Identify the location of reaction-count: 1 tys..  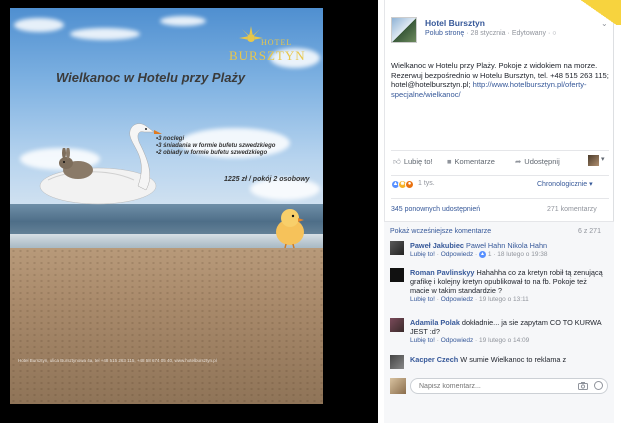
(426, 183).